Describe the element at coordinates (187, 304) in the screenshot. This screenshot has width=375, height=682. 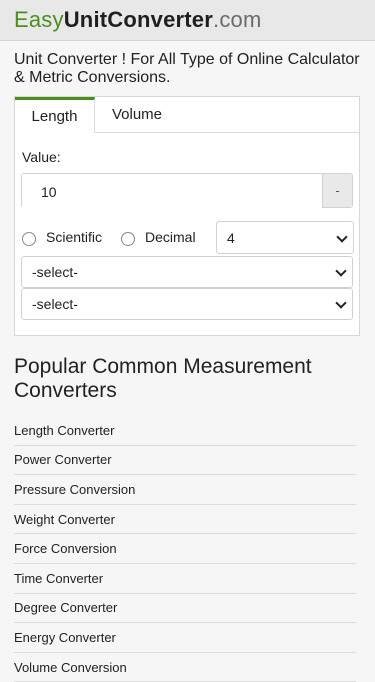
I see `to-unit-select: -select-` at that location.